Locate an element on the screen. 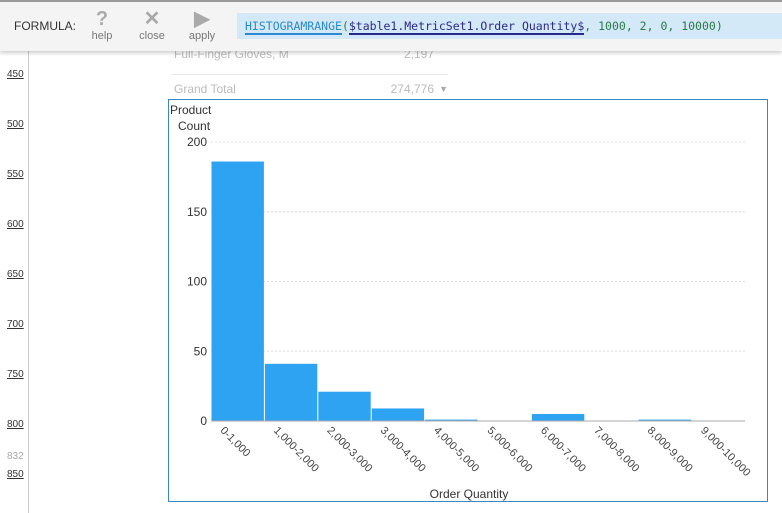 Image resolution: width=782 pixels, height=513 pixels. grand-total-row: Grand Total 274,776 is located at coordinates (304, 89).